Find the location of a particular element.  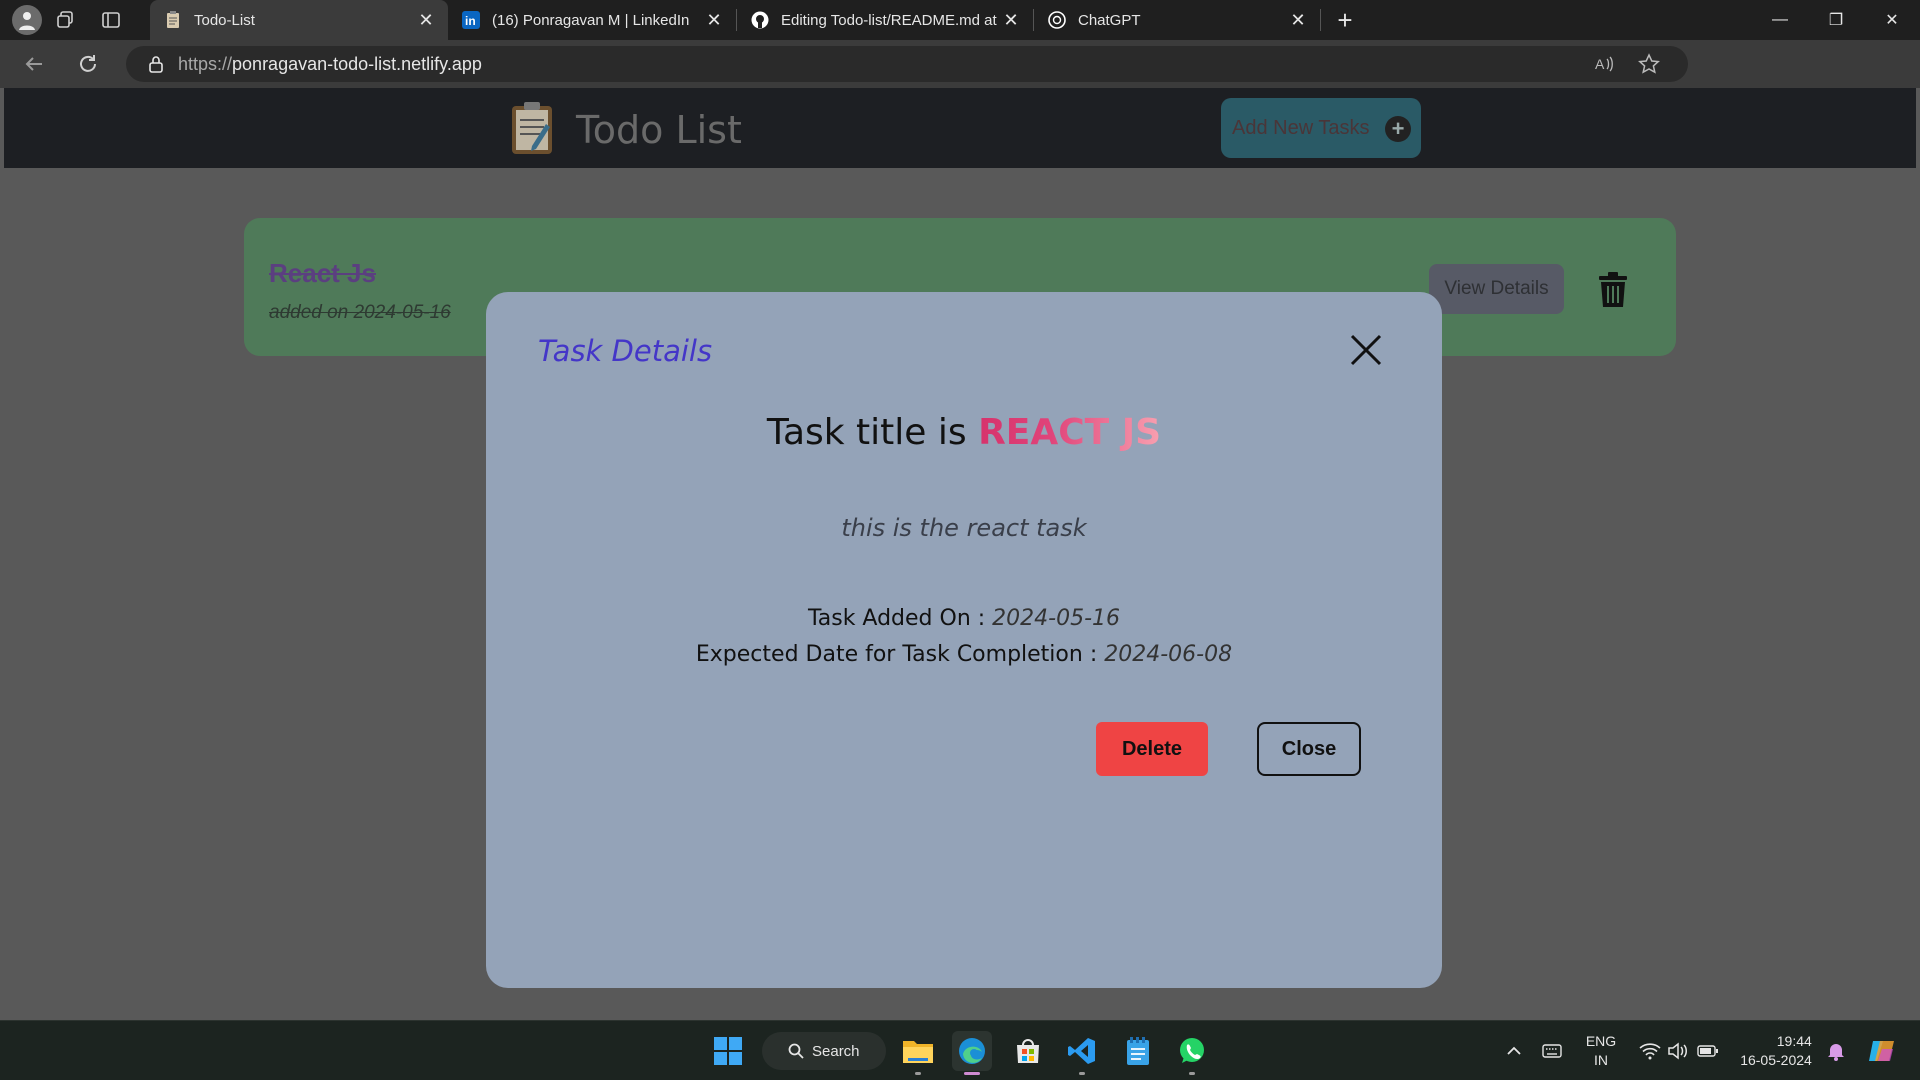

modal-heading: Task Details is located at coordinates (625, 351).